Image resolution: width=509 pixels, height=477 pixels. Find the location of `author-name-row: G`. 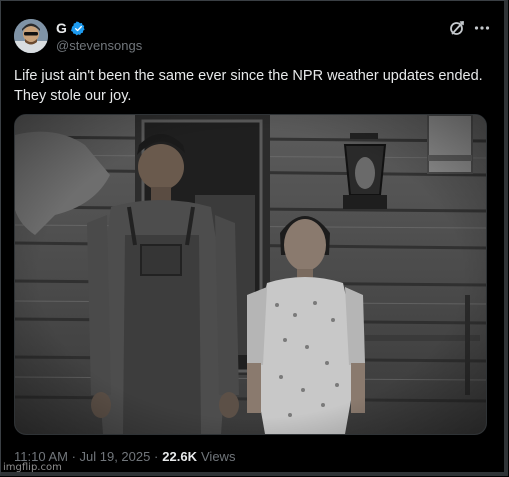

author-name-row: G is located at coordinates (71, 28).